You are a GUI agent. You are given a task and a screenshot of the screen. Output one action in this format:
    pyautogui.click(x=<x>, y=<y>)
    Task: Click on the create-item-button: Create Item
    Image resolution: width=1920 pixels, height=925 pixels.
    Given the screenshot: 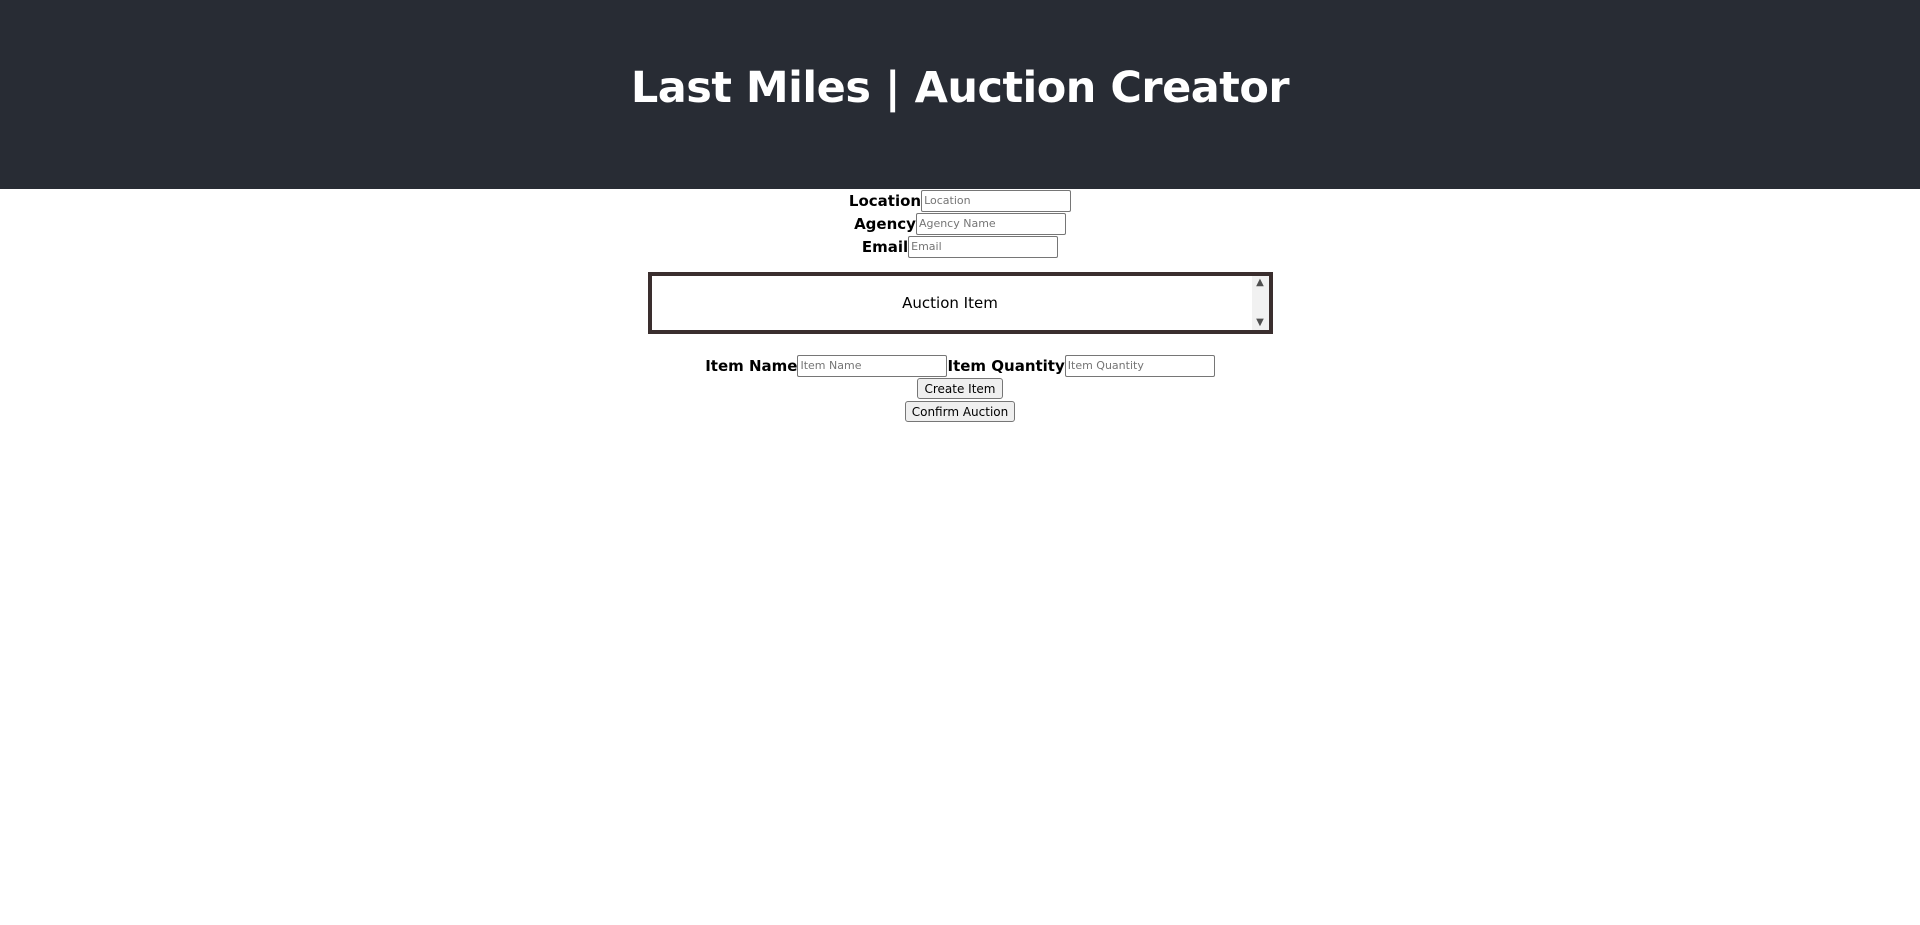 What is the action you would take?
    pyautogui.click(x=960, y=388)
    